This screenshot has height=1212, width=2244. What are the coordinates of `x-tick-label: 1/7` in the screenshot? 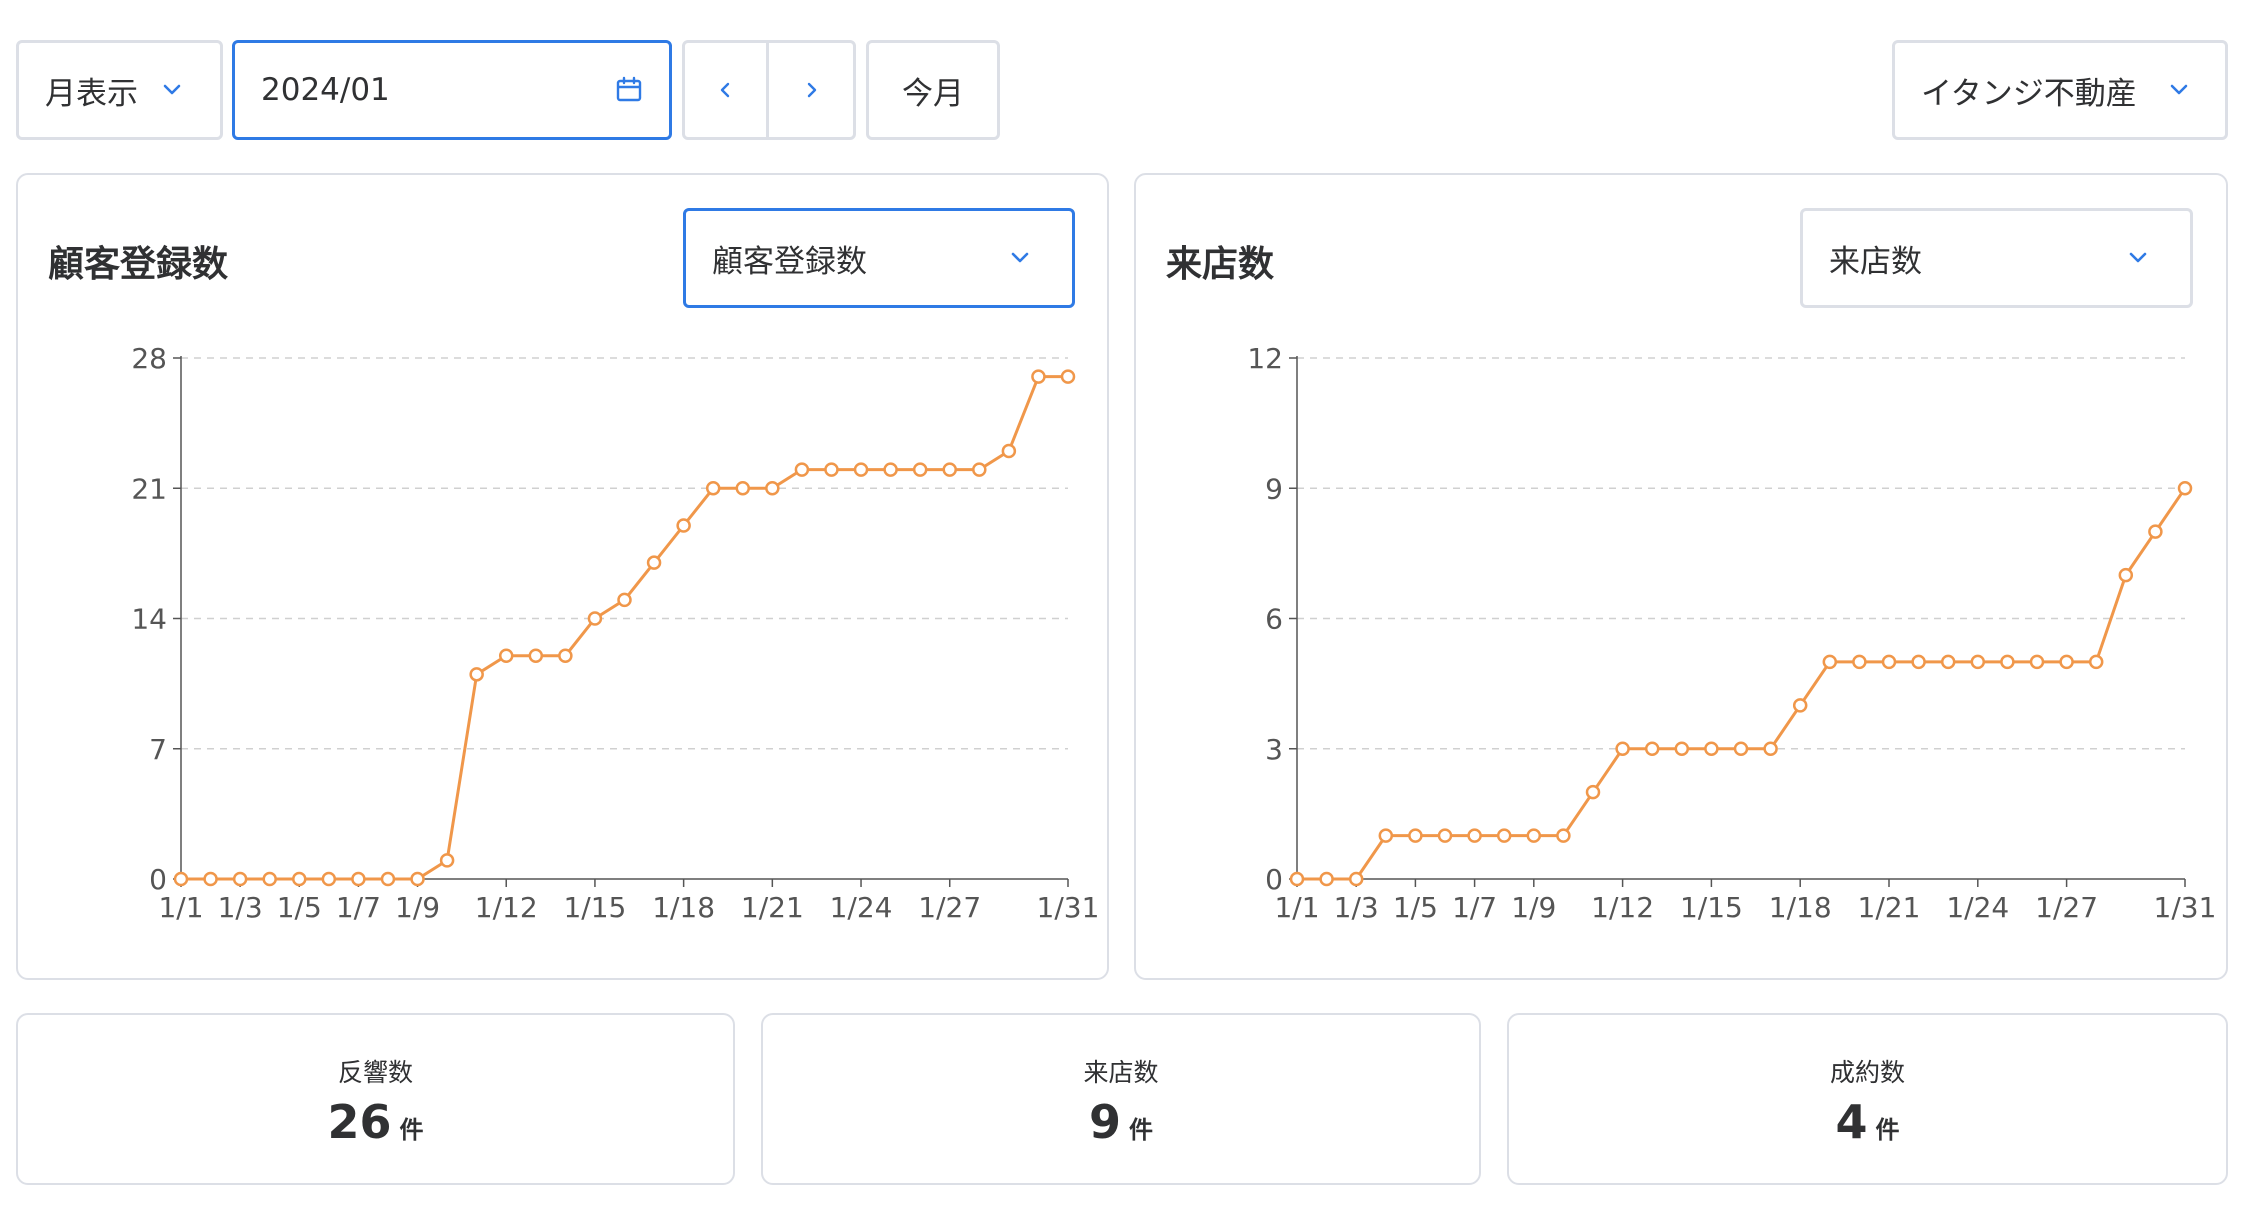 It's located at (1474, 907).